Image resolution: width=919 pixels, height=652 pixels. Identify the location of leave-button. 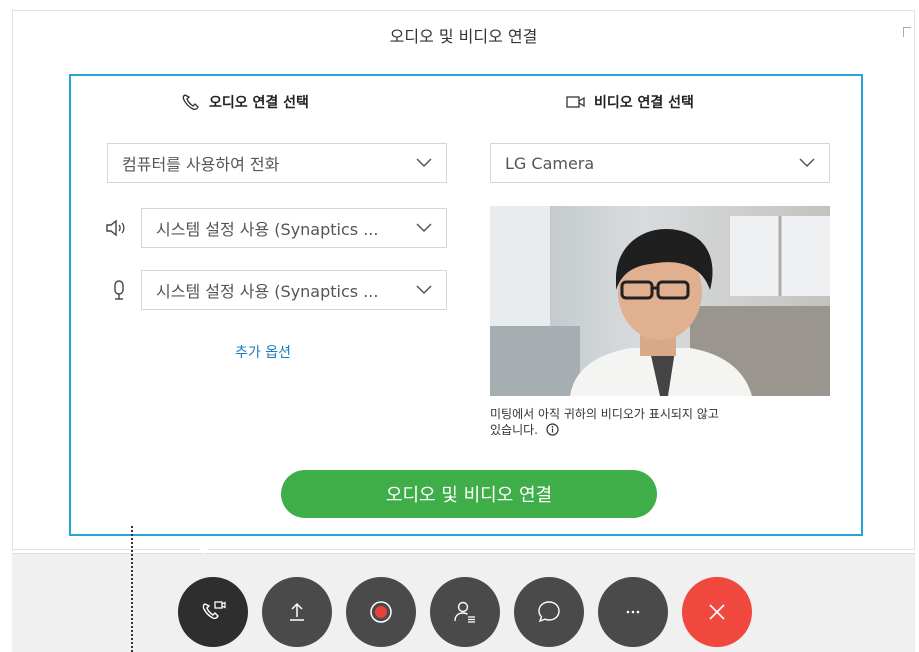
(717, 612).